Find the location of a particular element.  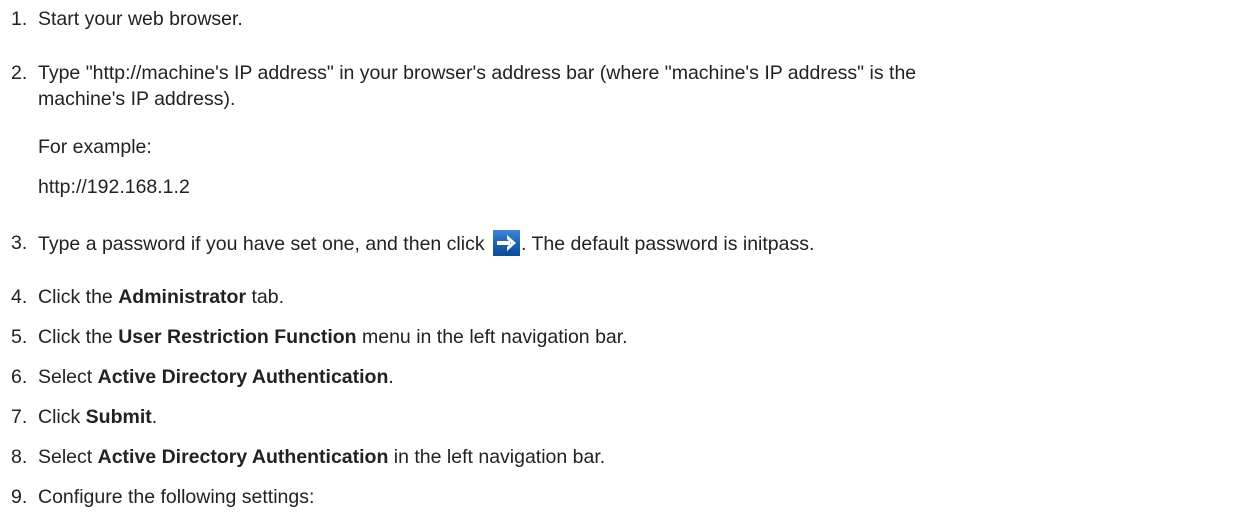

step-text: Select Active Directory Authentication. is located at coordinates (216, 377).